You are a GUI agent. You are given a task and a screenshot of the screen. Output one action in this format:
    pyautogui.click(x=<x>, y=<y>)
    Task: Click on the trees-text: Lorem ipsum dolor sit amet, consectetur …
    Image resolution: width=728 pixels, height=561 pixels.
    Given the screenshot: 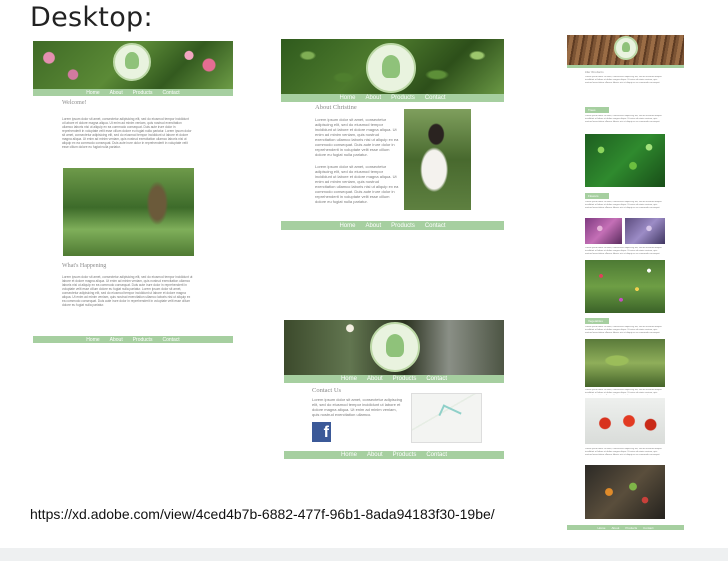 What is the action you would take?
    pyautogui.click(x=623, y=119)
    